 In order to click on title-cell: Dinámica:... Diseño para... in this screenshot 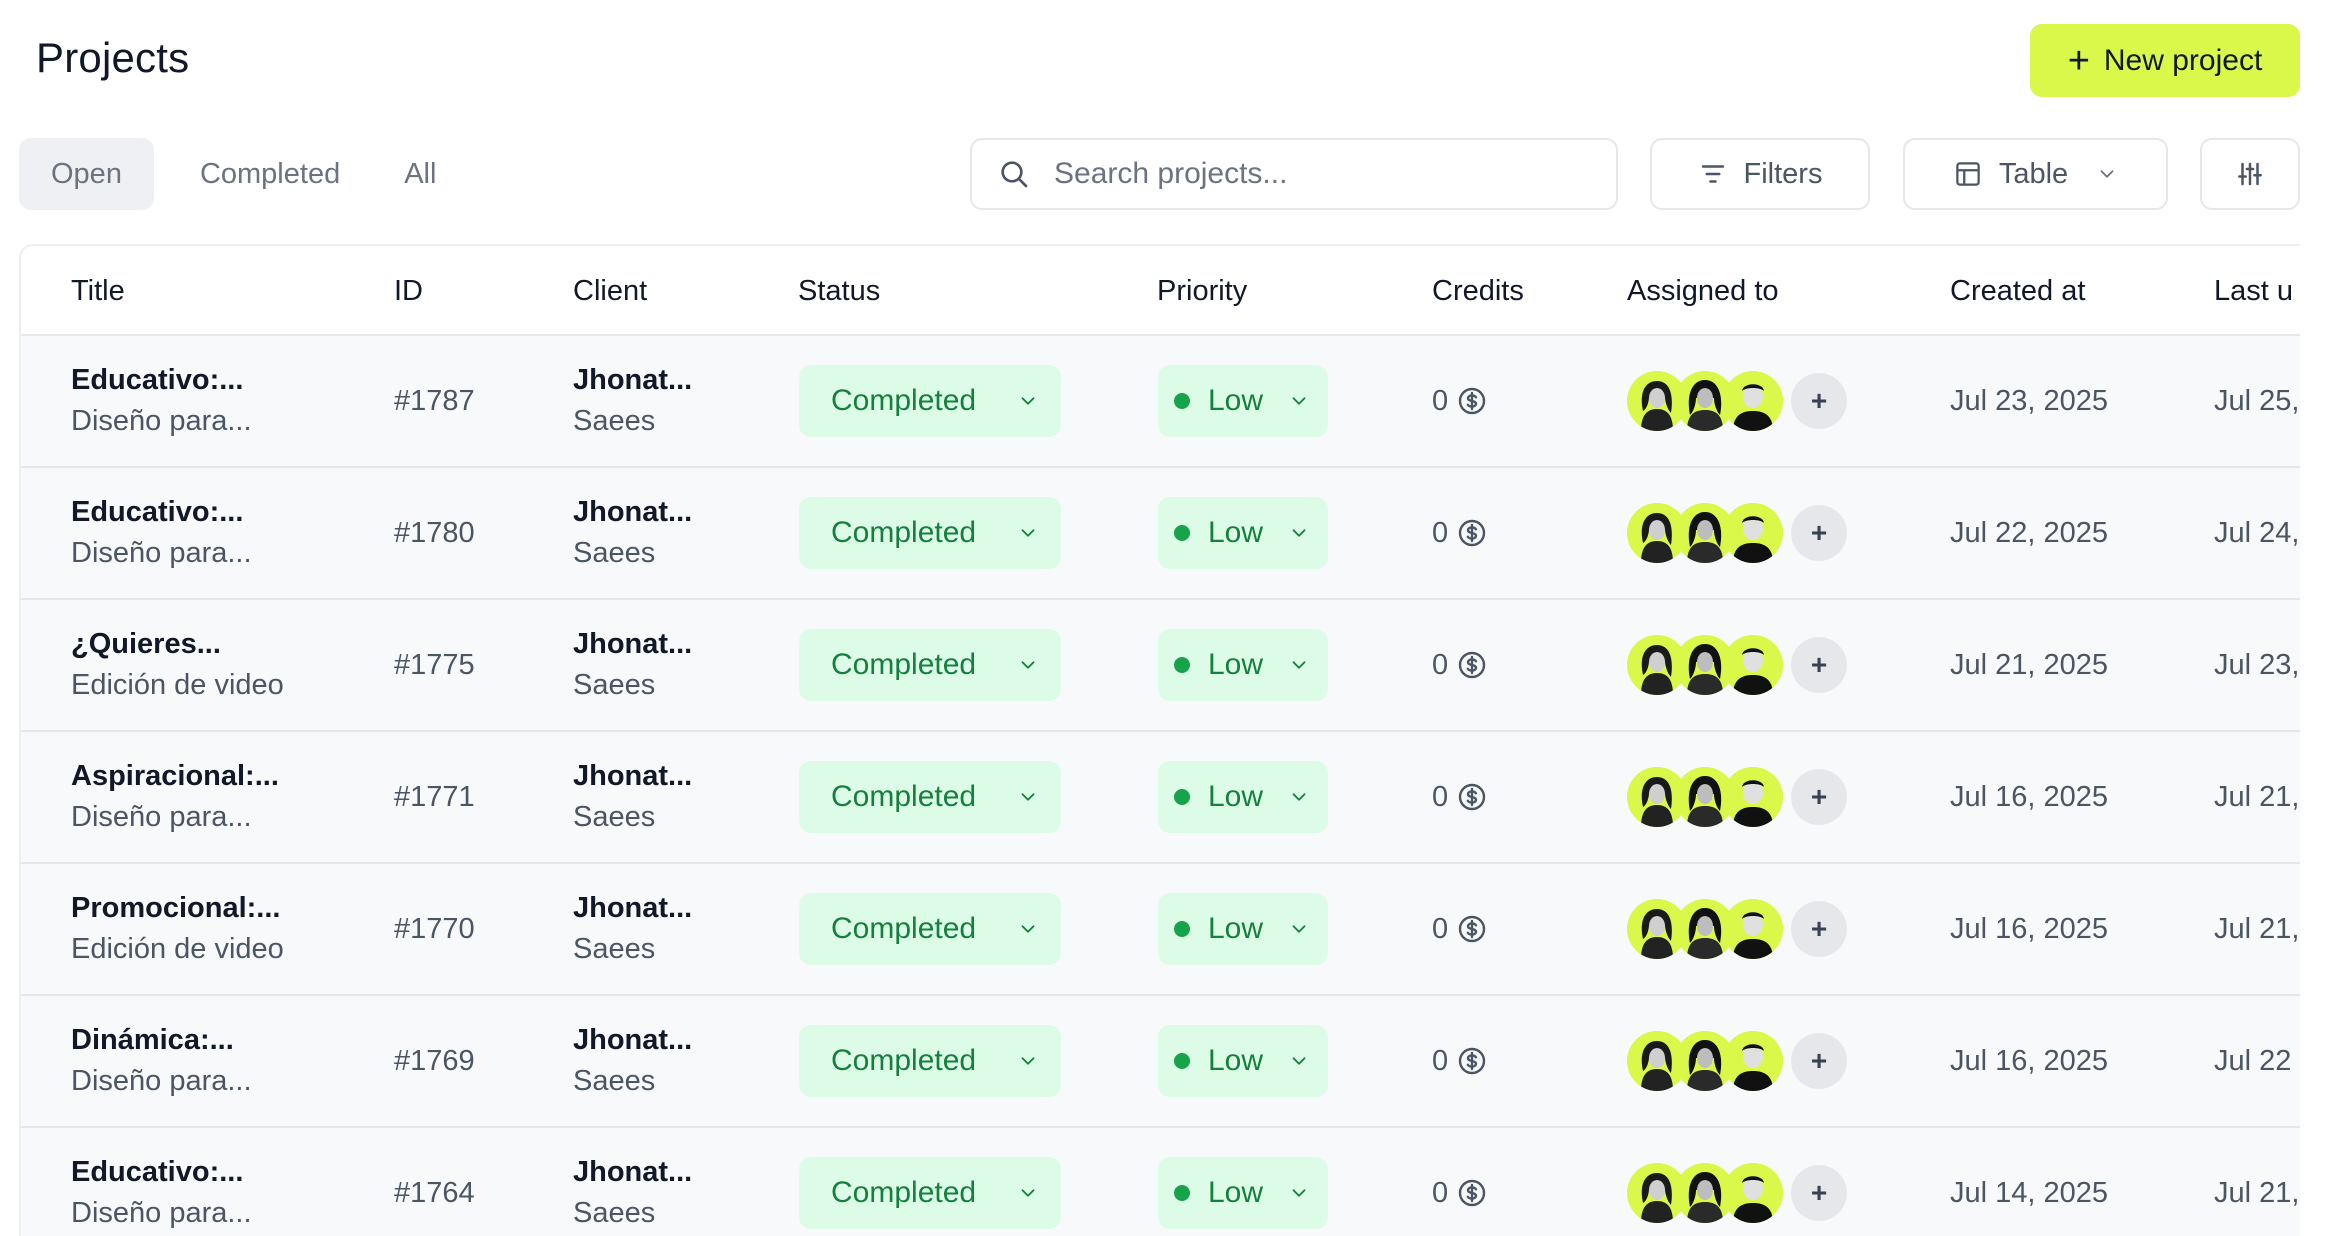, I will do `click(161, 1061)`.